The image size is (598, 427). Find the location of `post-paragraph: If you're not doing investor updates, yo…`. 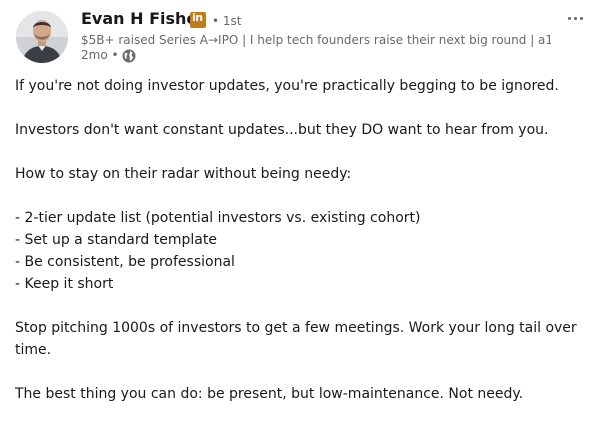

post-paragraph: If you're not doing investor updates, yo… is located at coordinates (287, 86).